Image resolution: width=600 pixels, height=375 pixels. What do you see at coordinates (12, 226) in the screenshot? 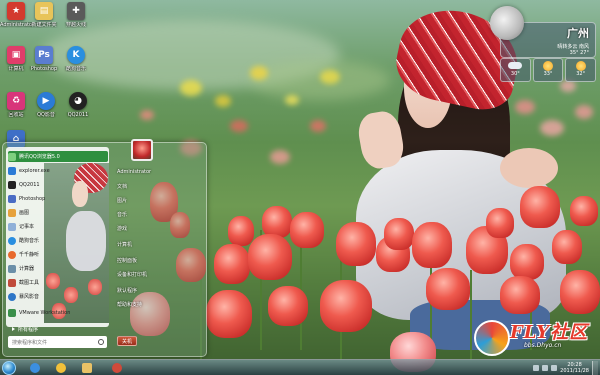
I see `notepad-icon` at bounding box center [12, 226].